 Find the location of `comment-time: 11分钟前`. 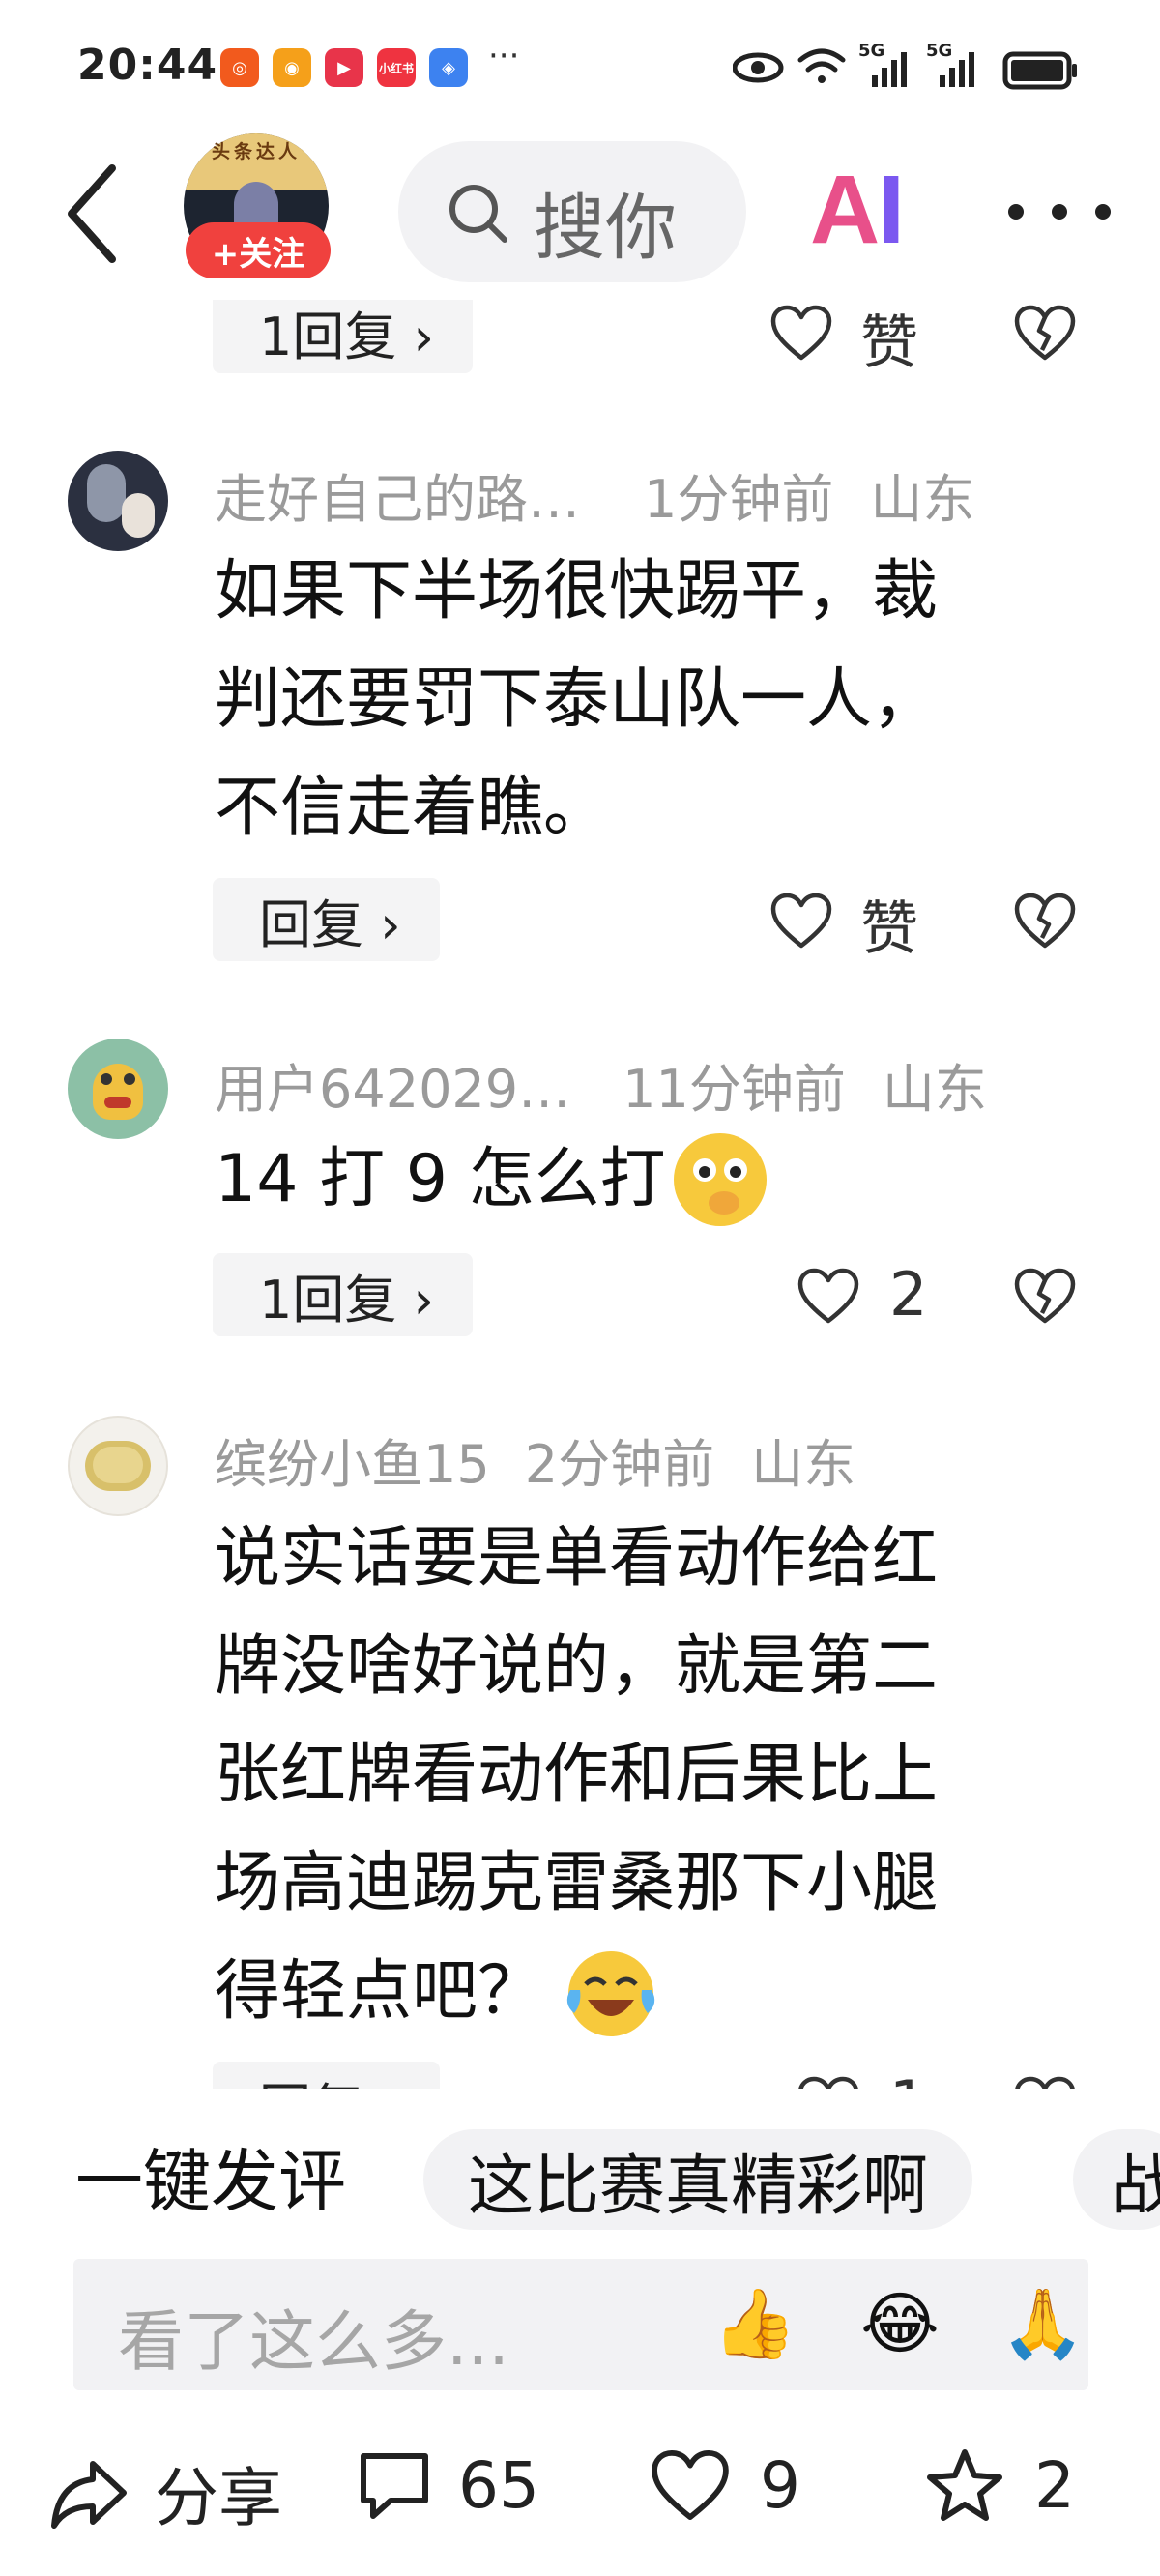

comment-time: 11分钟前 is located at coordinates (735, 1089).